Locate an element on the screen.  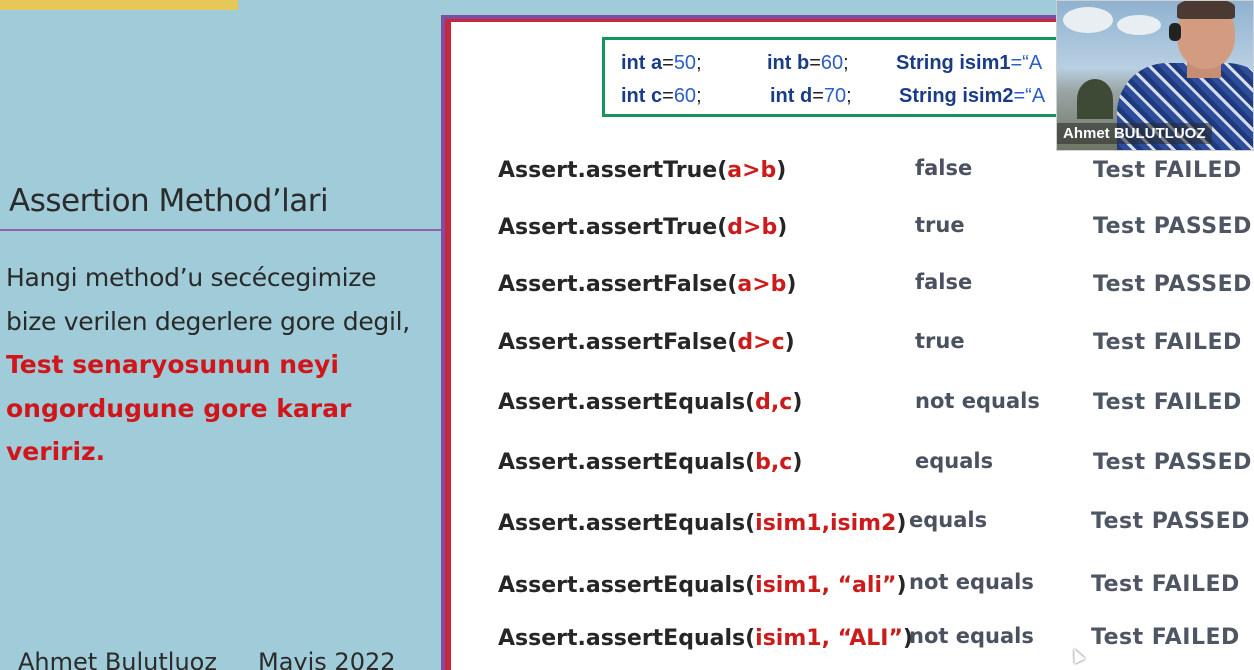
body-emphasis-line: veririz. is located at coordinates (56, 451).